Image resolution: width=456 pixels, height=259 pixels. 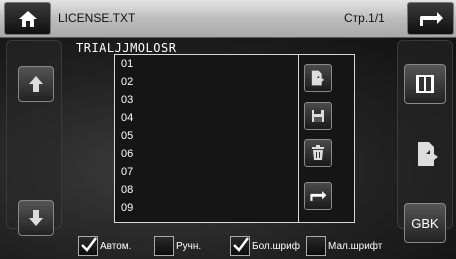 I want to click on floppy-disk-icon, so click(x=318, y=116).